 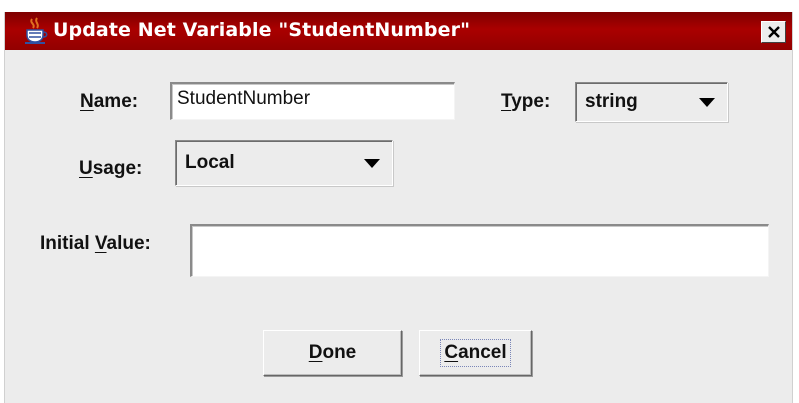 I want to click on name-field-value: StudentNumber, so click(x=244, y=98).